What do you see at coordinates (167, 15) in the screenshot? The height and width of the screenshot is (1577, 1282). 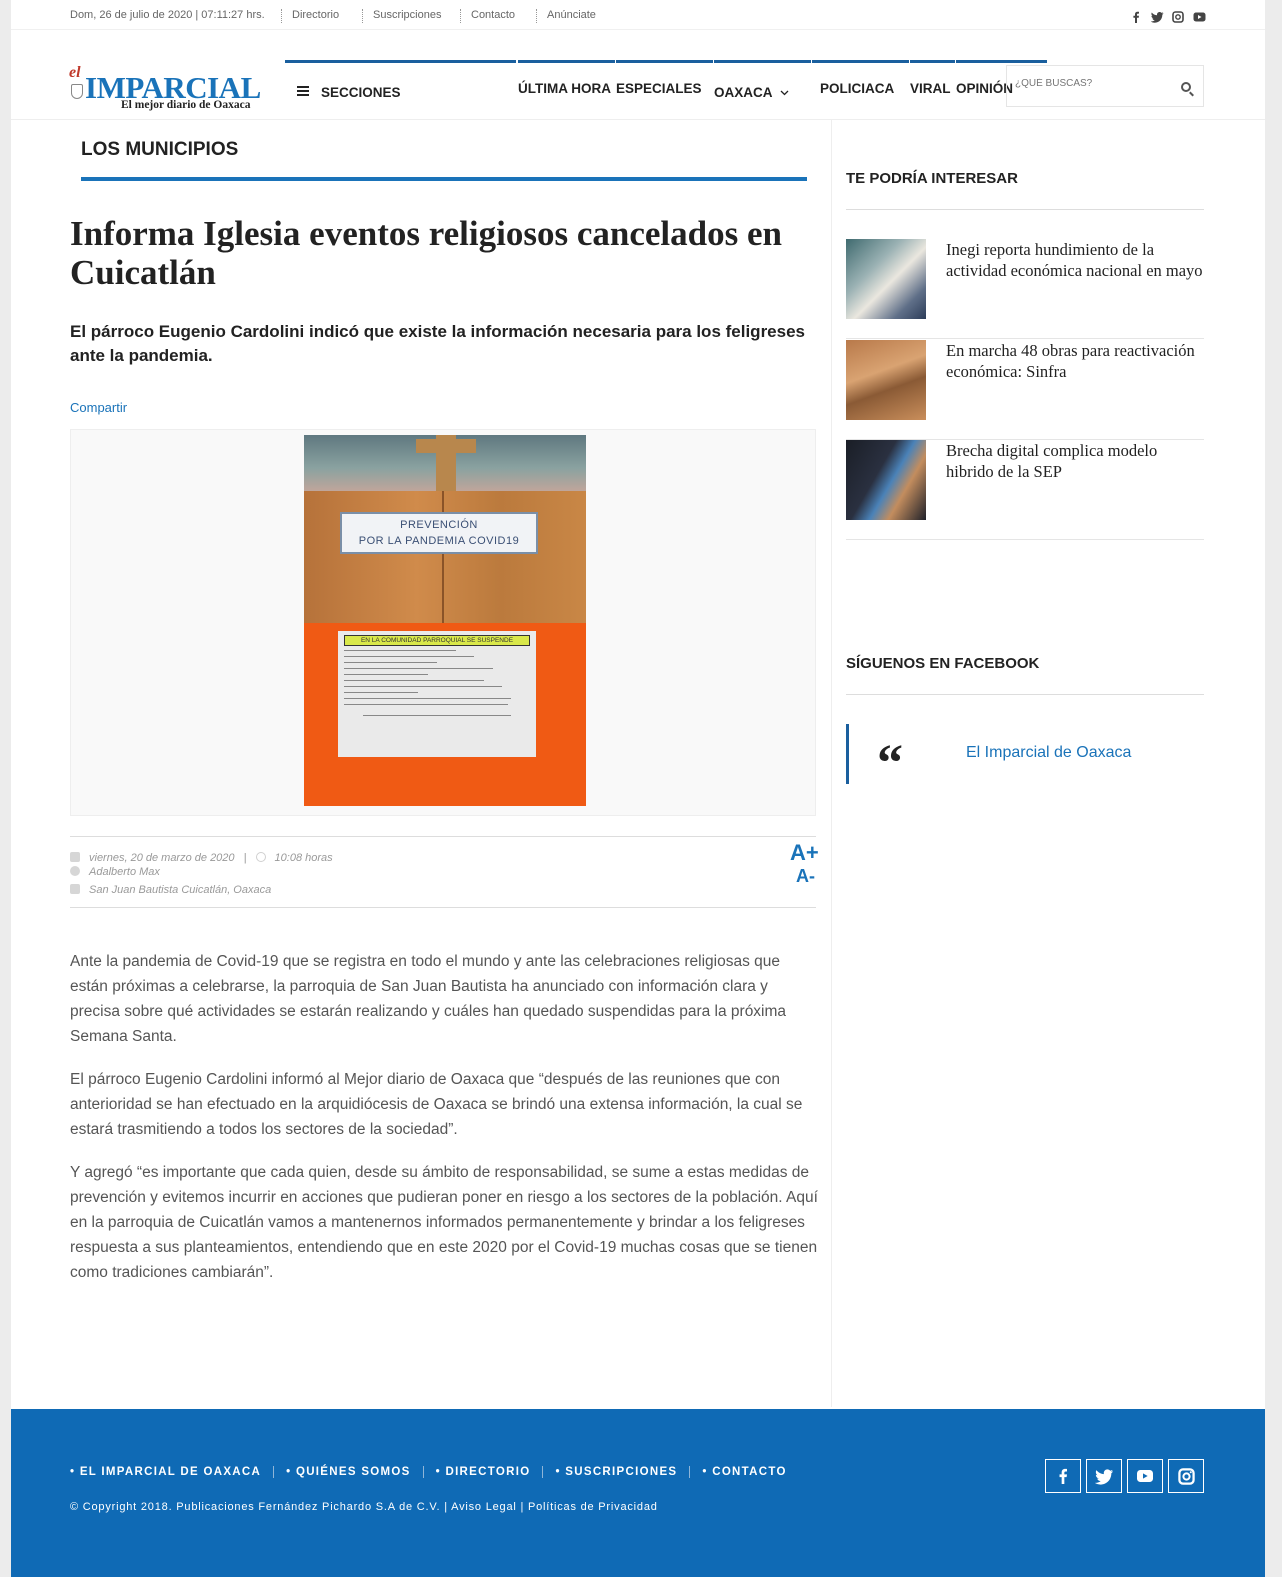 I see `current-date: Dom, 26 de julio de 2020 | 07:11:27 hrs.` at bounding box center [167, 15].